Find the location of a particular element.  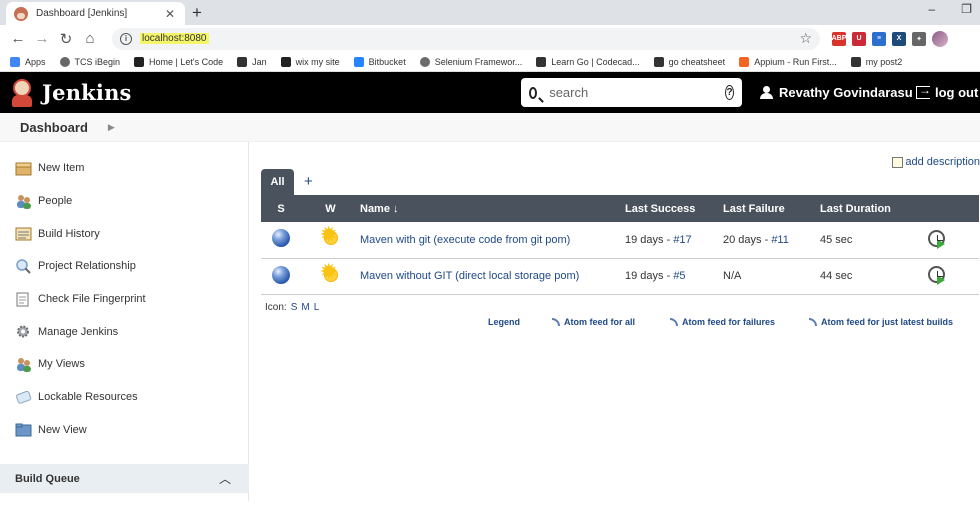

sidebar-item-project-relationship: Project Relationship is located at coordinates (124, 266).